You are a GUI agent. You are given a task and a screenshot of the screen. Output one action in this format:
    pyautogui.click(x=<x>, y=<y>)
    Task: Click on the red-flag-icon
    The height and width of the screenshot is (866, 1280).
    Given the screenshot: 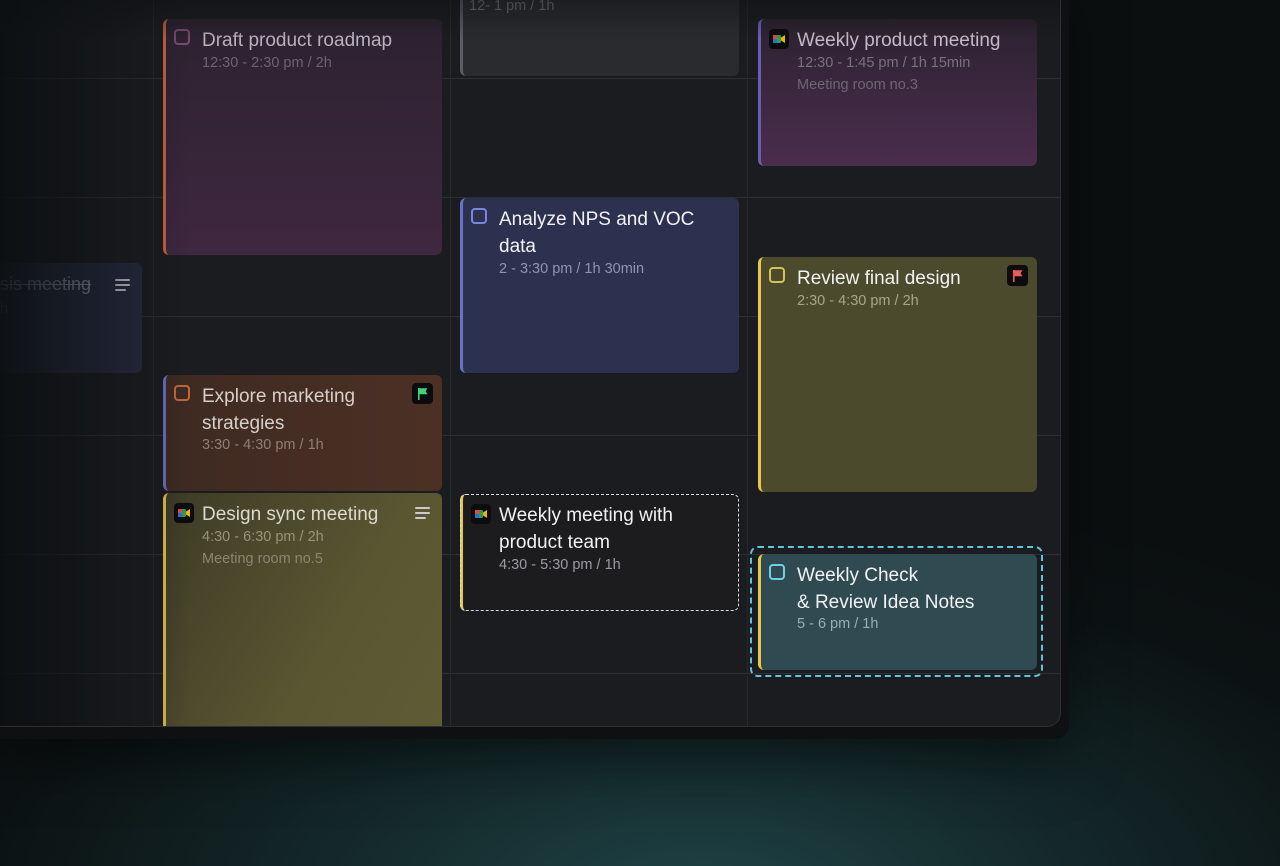 What is the action you would take?
    pyautogui.click(x=1017, y=275)
    